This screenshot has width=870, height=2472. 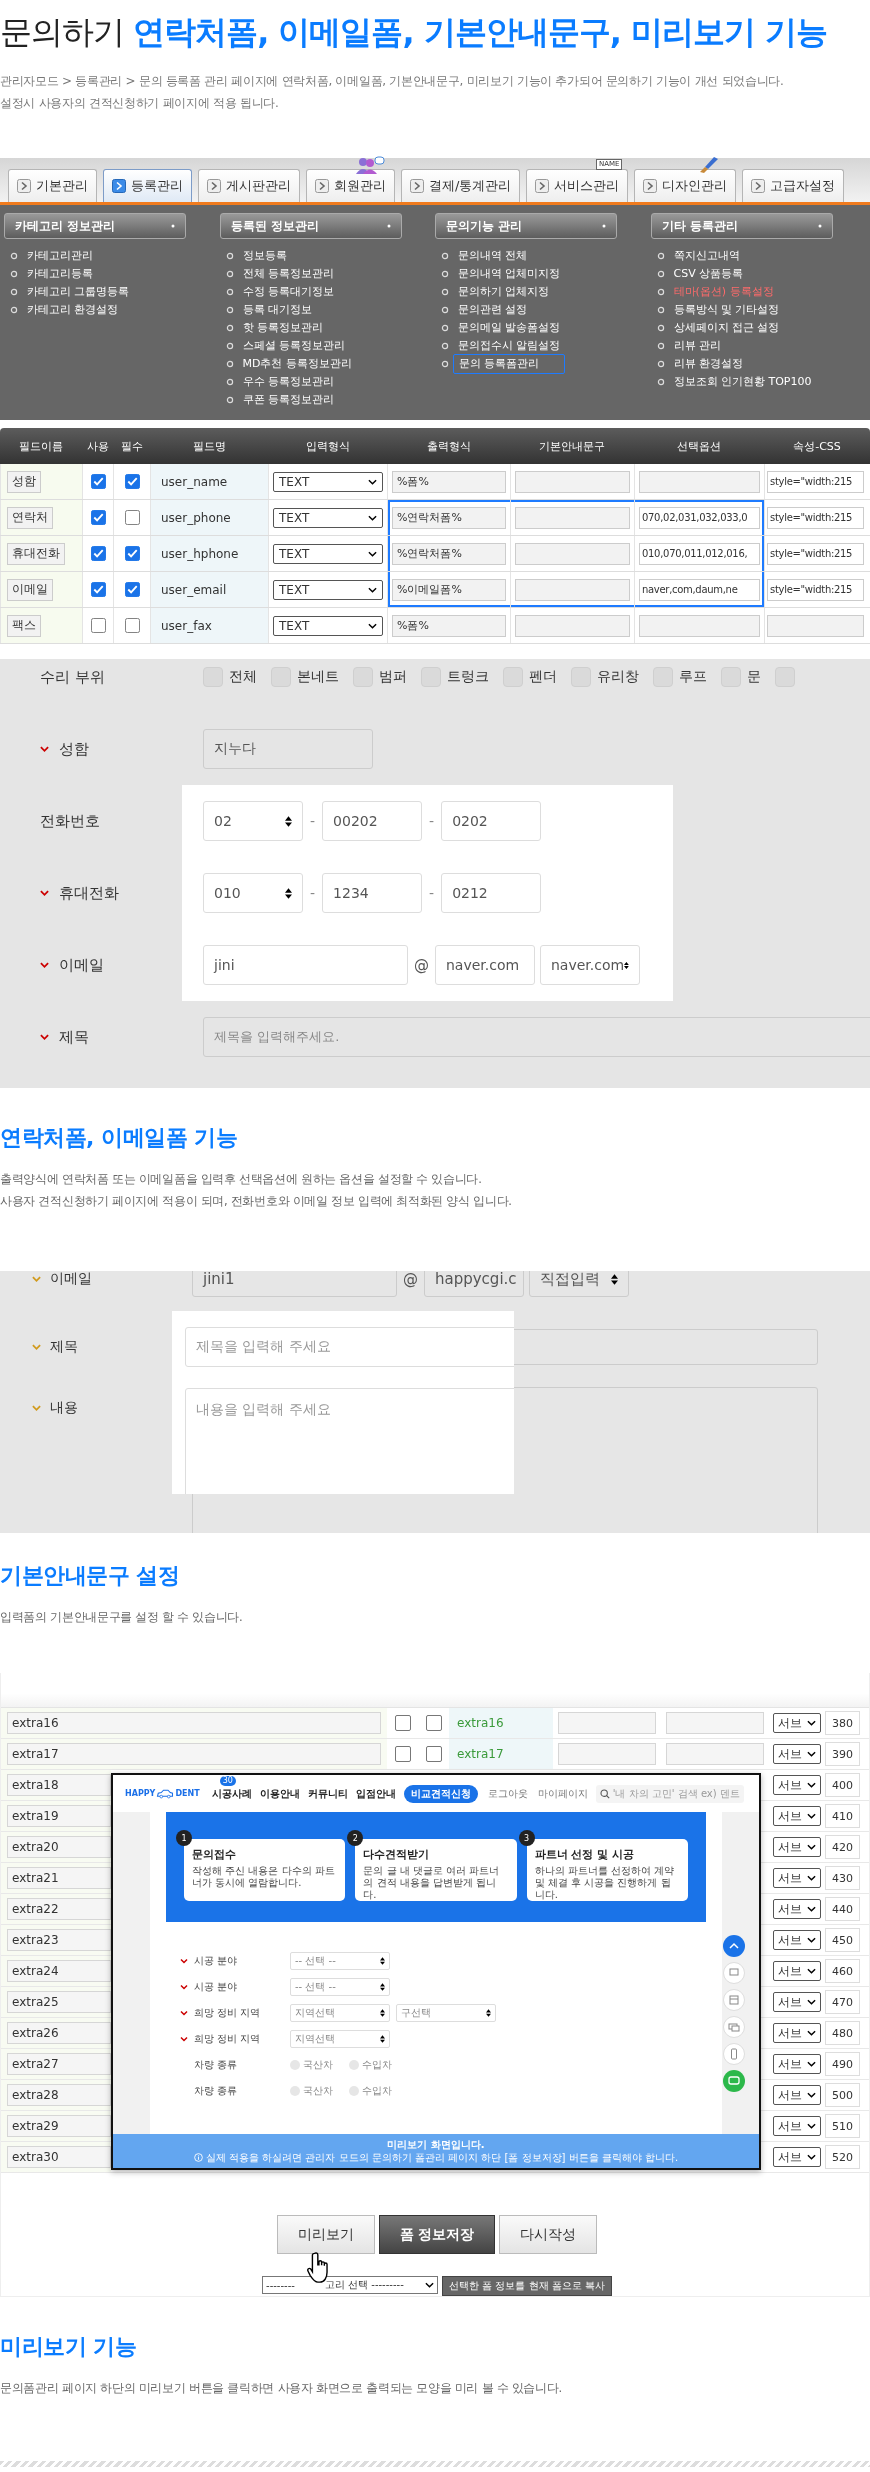 I want to click on section-title: 기본안내문구 설정, so click(x=90, y=1576).